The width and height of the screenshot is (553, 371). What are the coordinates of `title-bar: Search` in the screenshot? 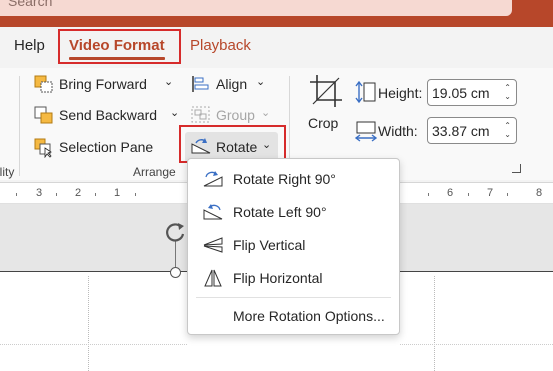 It's located at (276, 13).